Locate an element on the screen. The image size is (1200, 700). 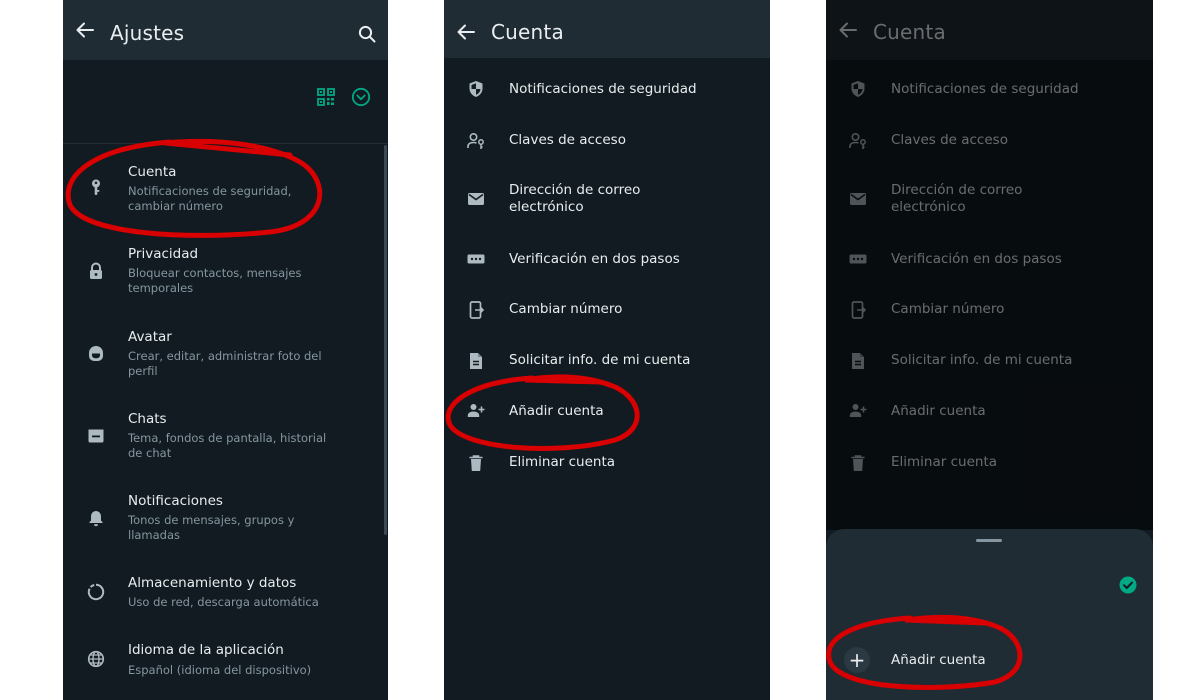
key-icon is located at coordinates (96, 187).